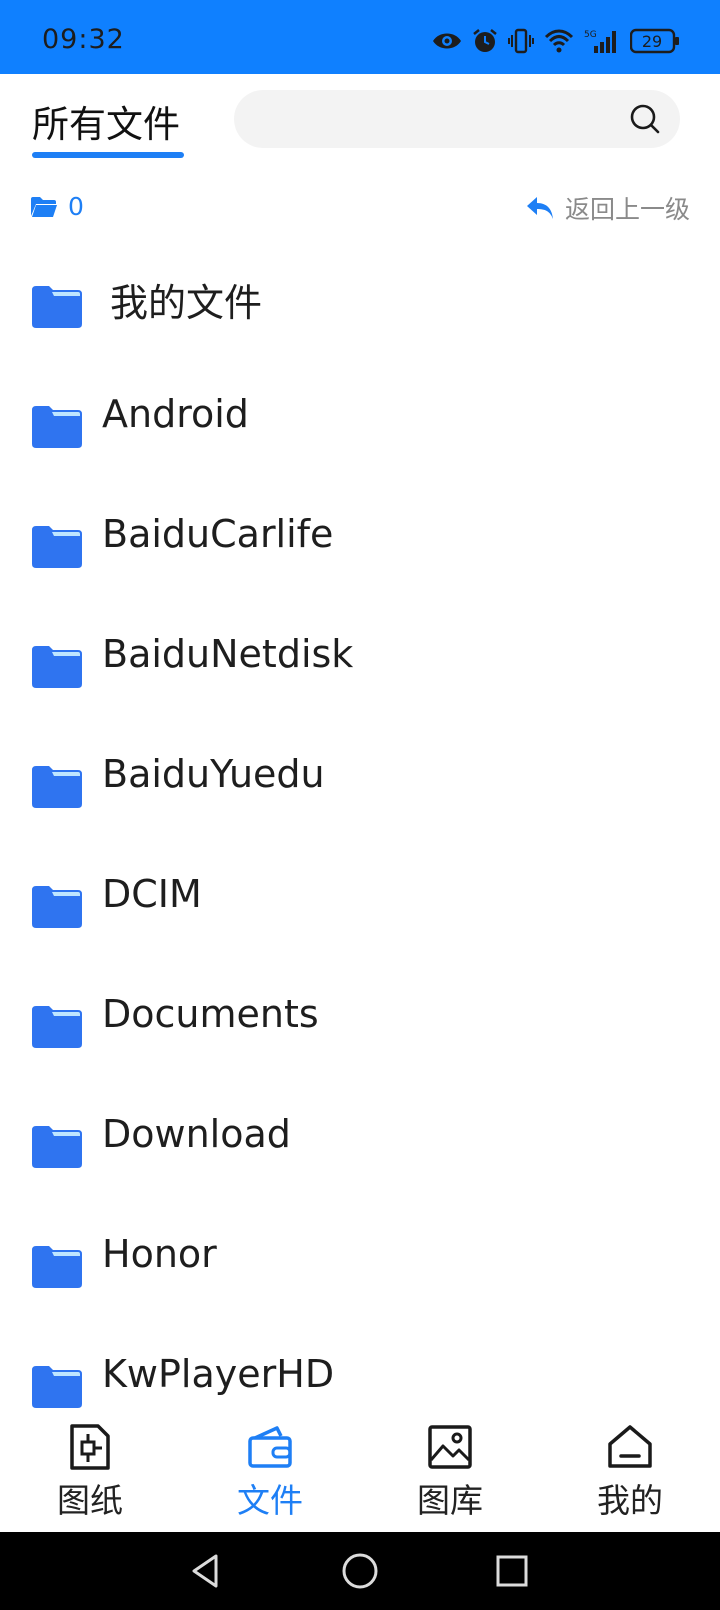  Describe the element at coordinates (106, 121) in the screenshot. I see `tab-all-files: 所有文件` at that location.